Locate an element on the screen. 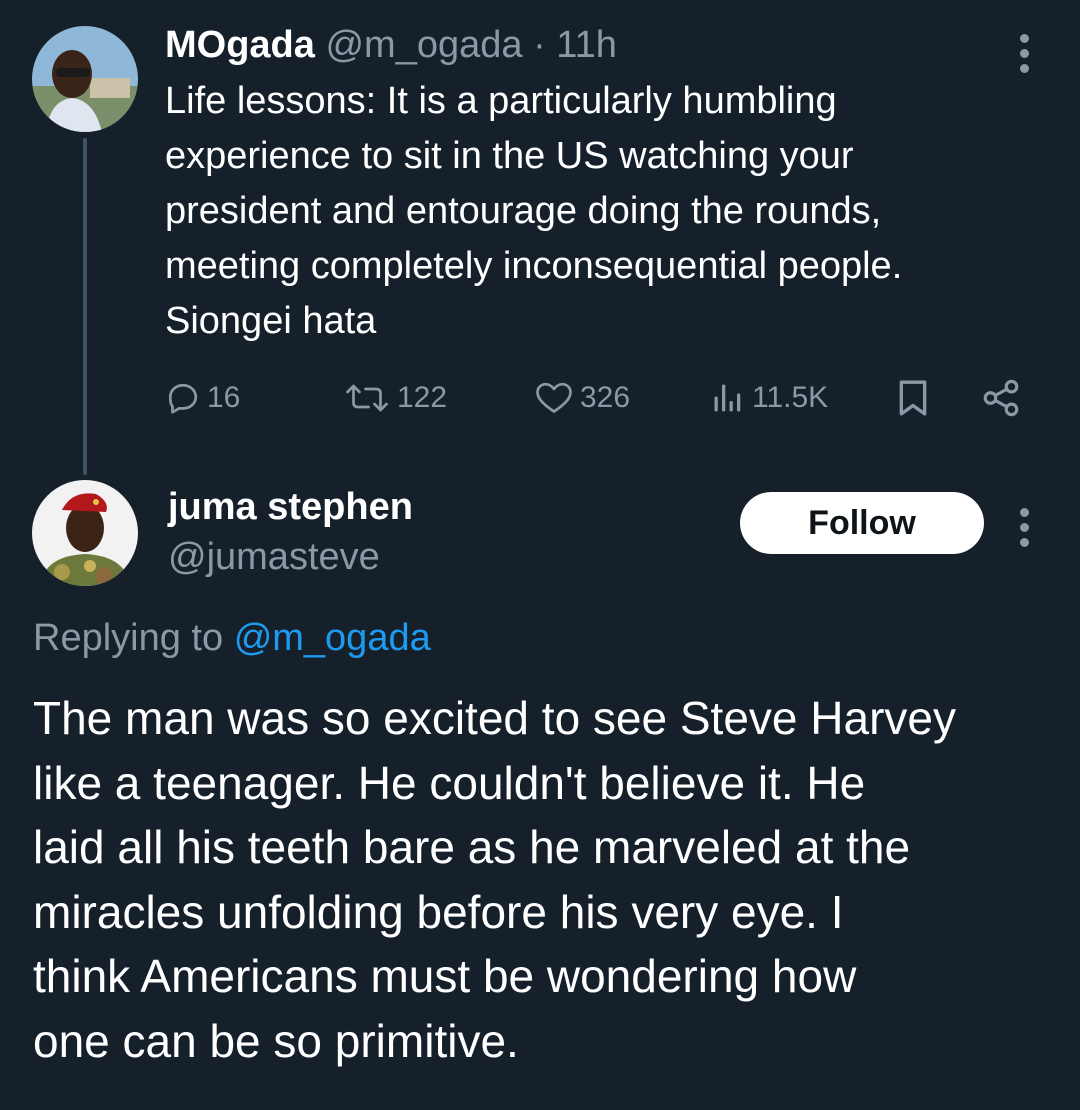  like-count: 326 is located at coordinates (605, 397).